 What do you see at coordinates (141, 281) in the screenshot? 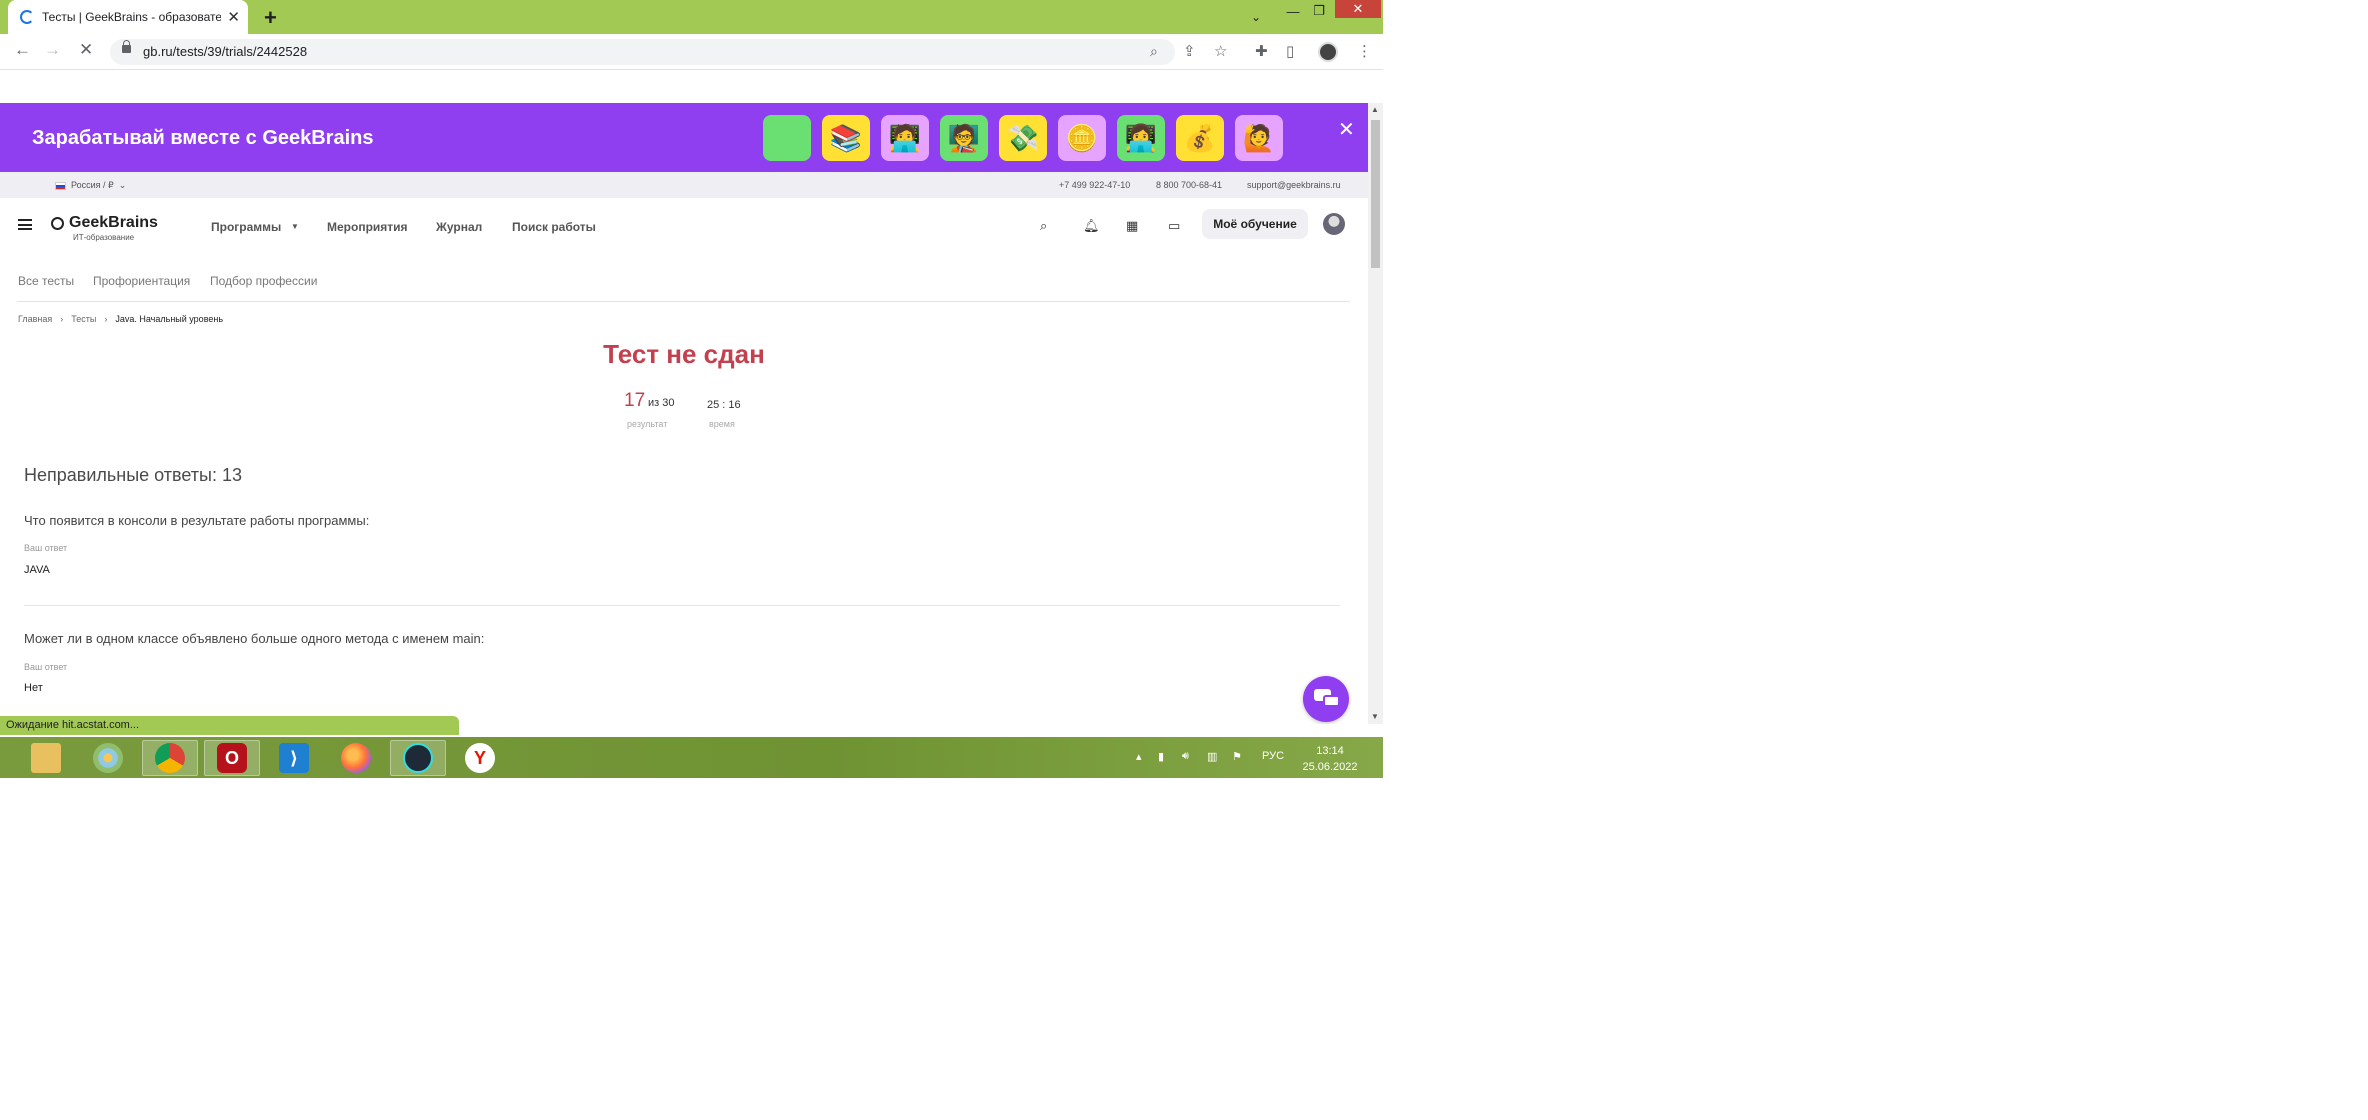
I see `subnav-career-guidance: Профориентация` at bounding box center [141, 281].